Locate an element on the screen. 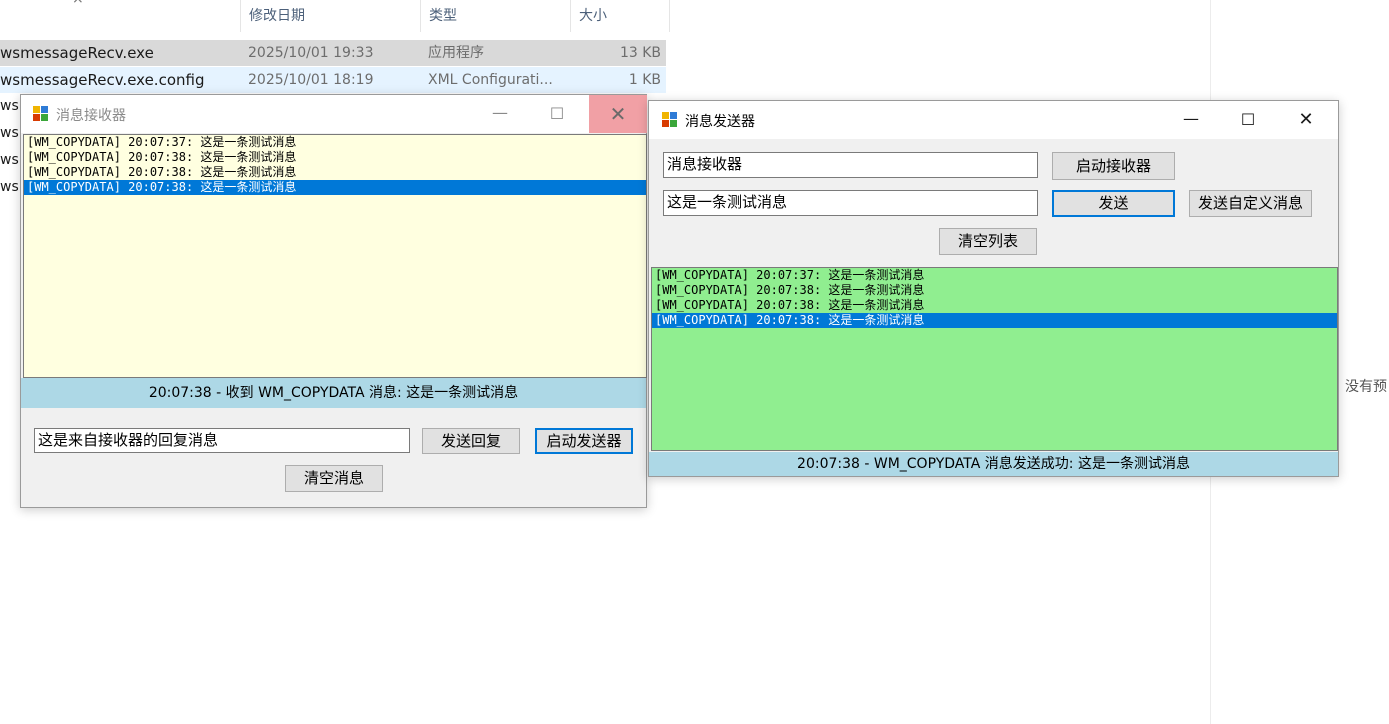 This screenshot has height=724, width=1389. sender-window-title: 消息发送器 is located at coordinates (720, 122).